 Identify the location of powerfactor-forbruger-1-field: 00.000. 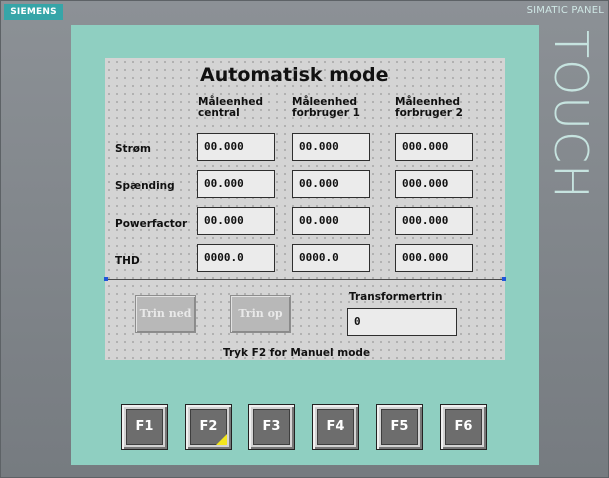
(331, 221).